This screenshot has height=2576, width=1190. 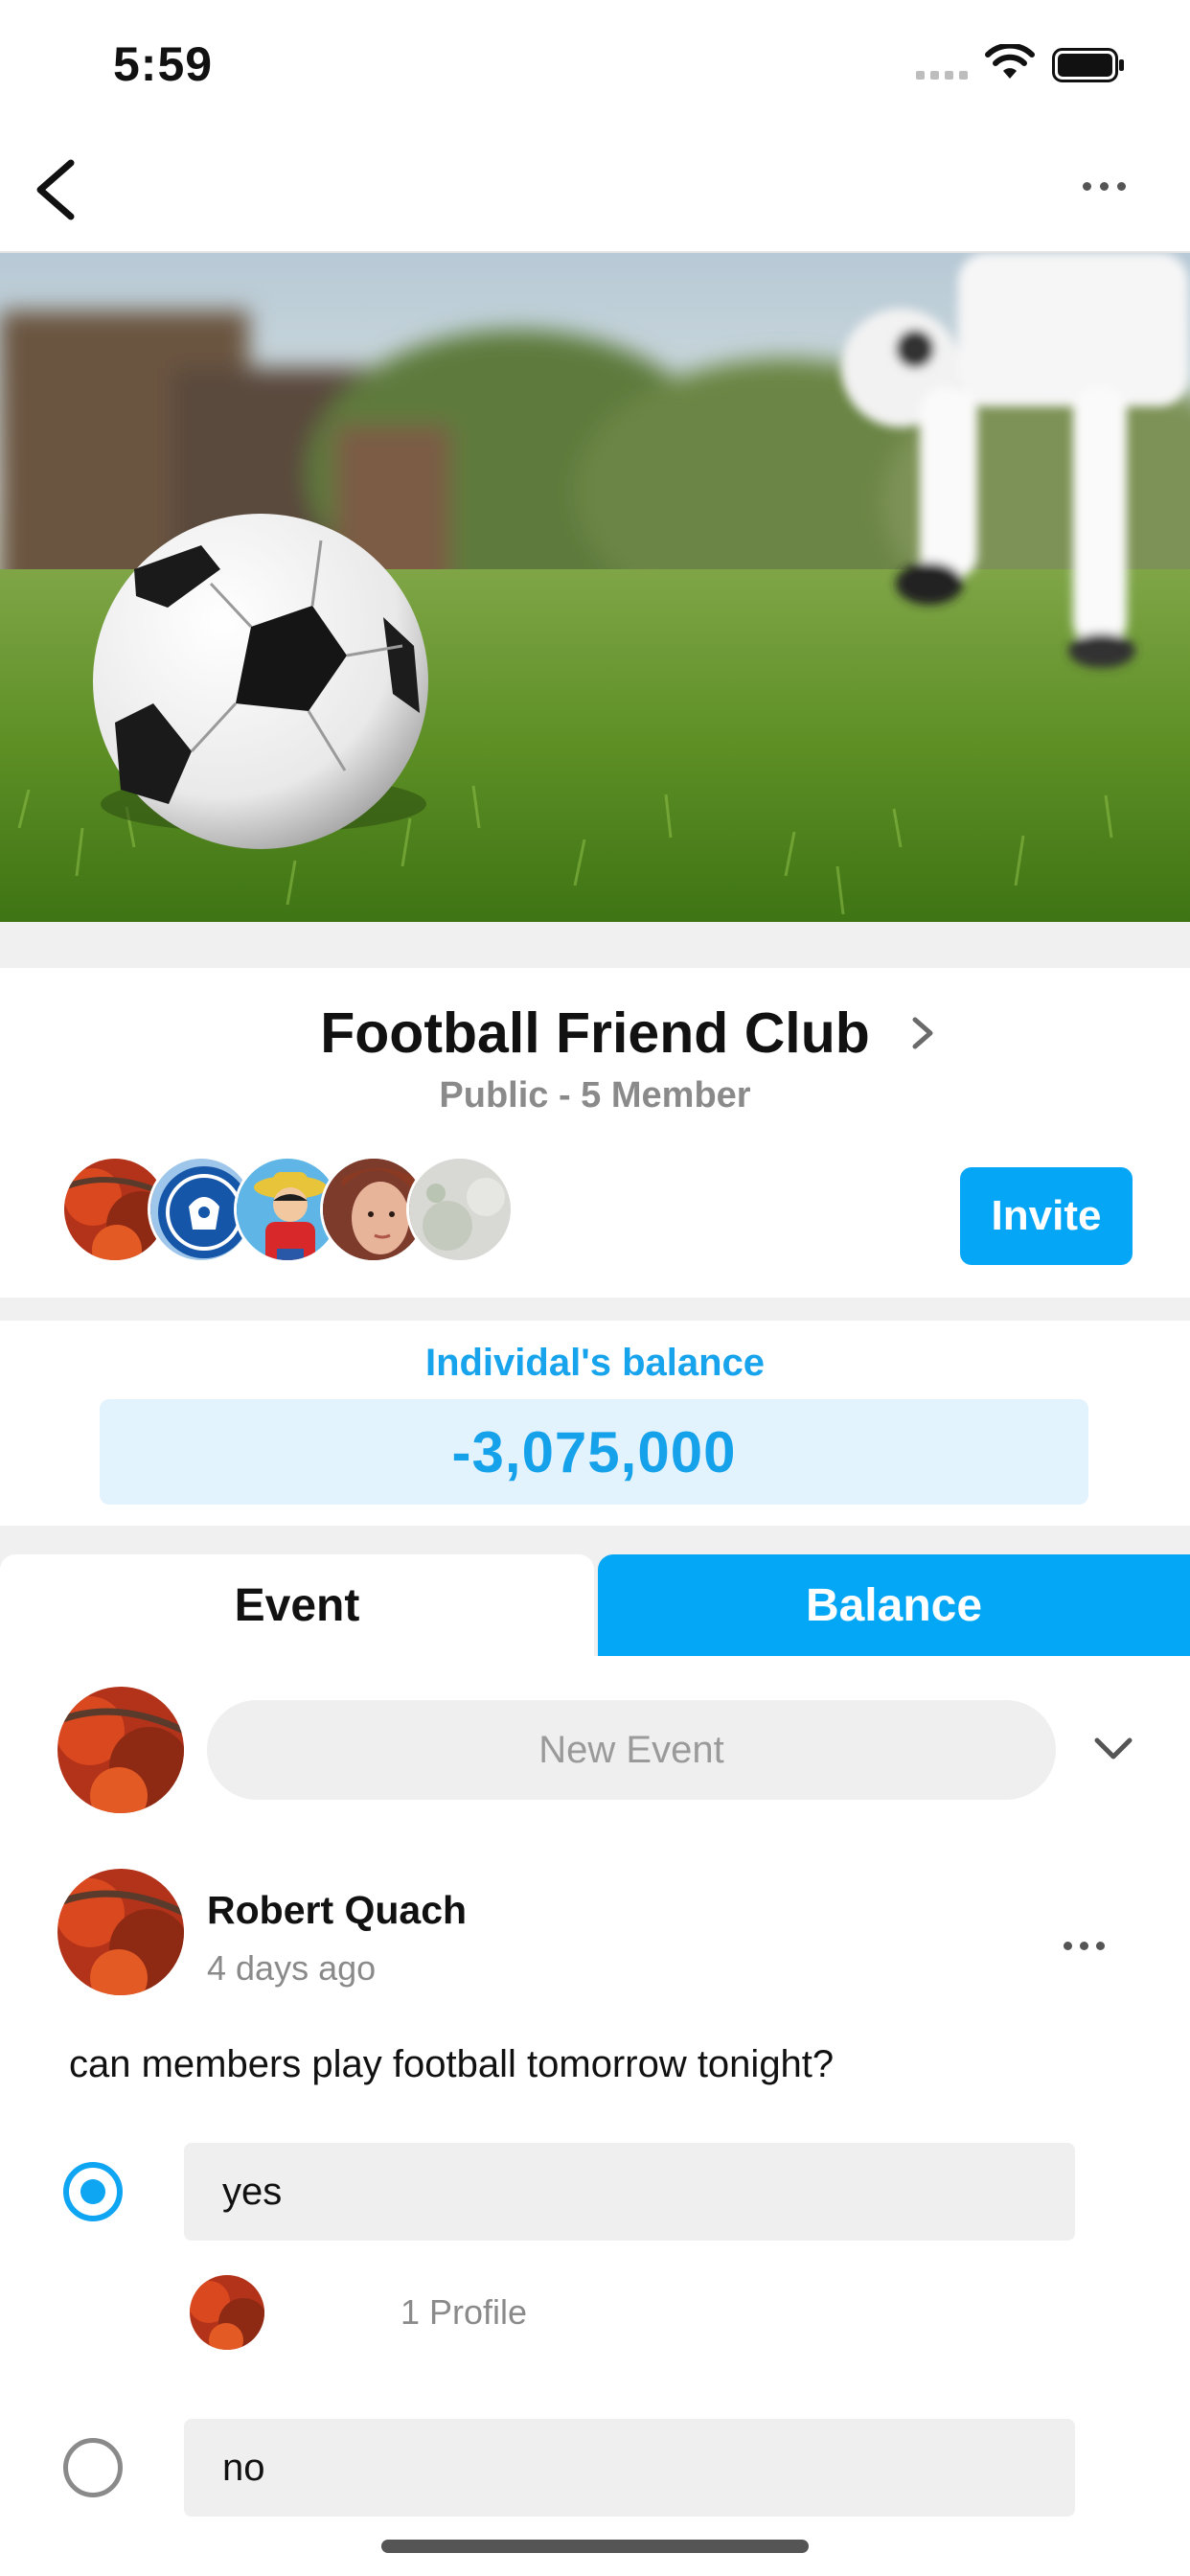 I want to click on new-event-input: New Event, so click(x=632, y=1750).